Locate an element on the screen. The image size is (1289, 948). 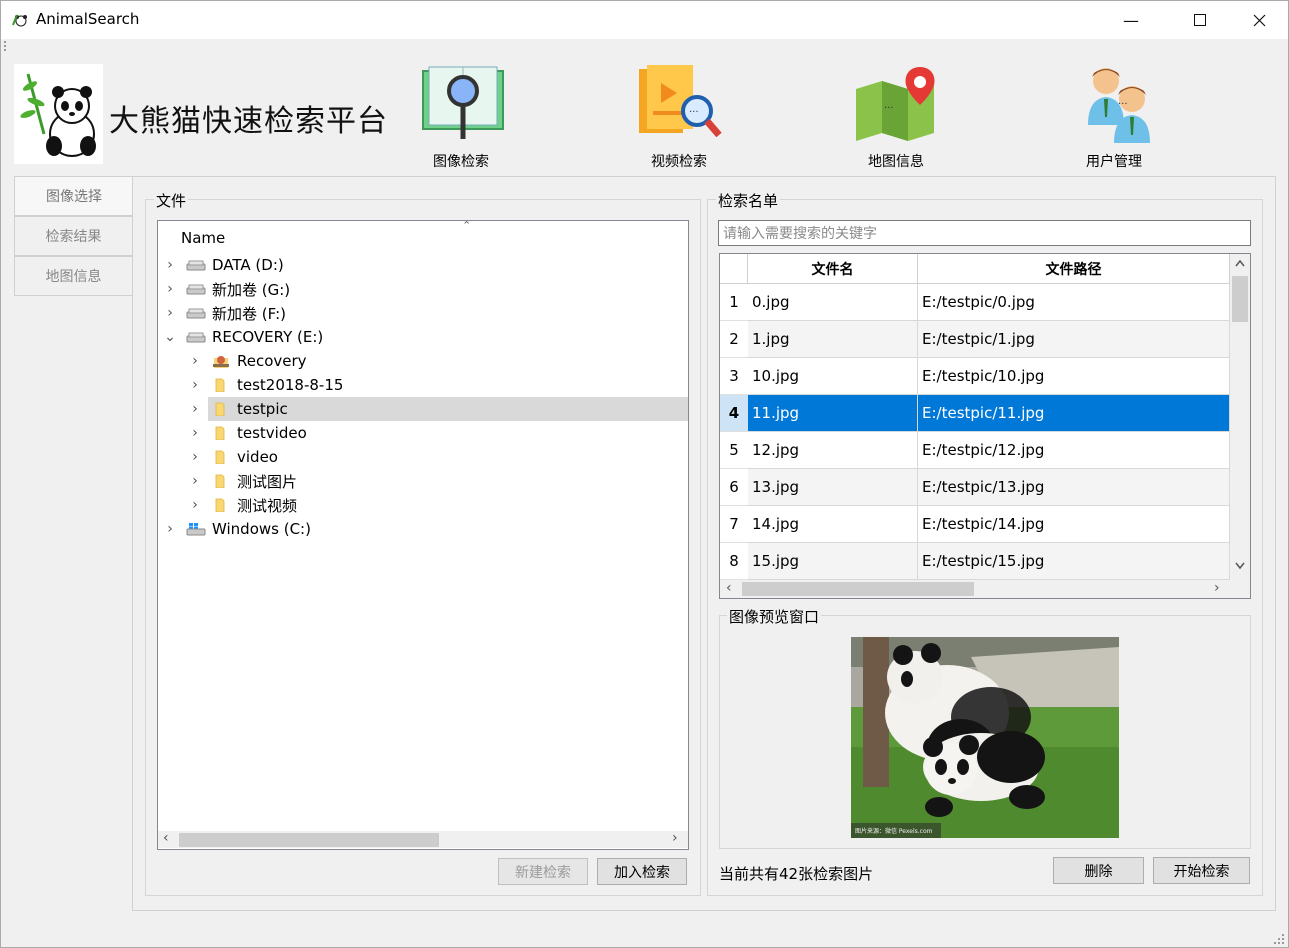
tab-search-results: 检索结果 is located at coordinates (73, 236).